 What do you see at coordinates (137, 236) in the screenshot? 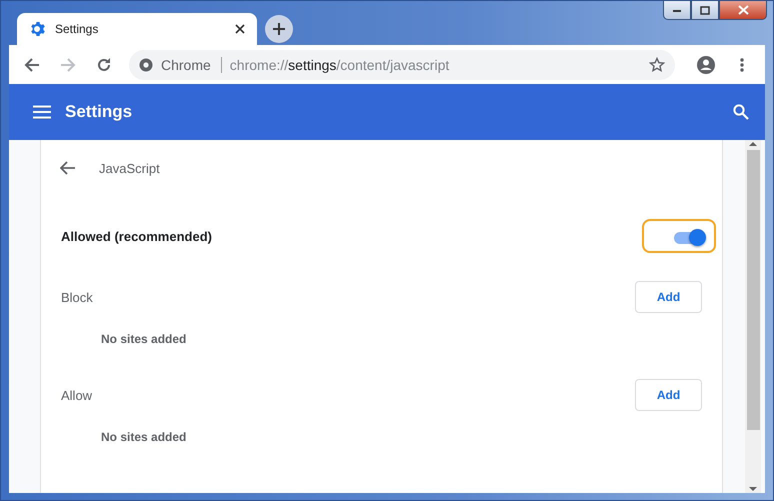
I see `toggle-label: Allowed (recommended)` at bounding box center [137, 236].